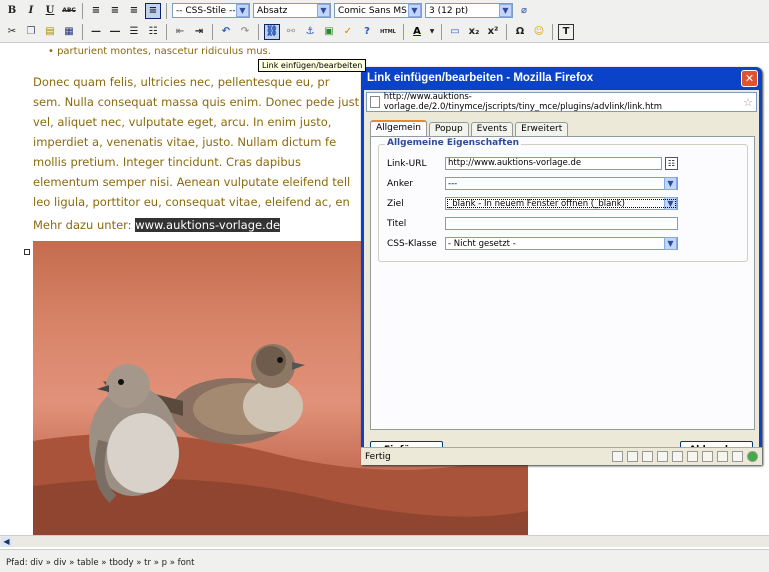 Image resolution: width=769 pixels, height=572 pixels. I want to click on subscript-button: x₂, so click(474, 32).